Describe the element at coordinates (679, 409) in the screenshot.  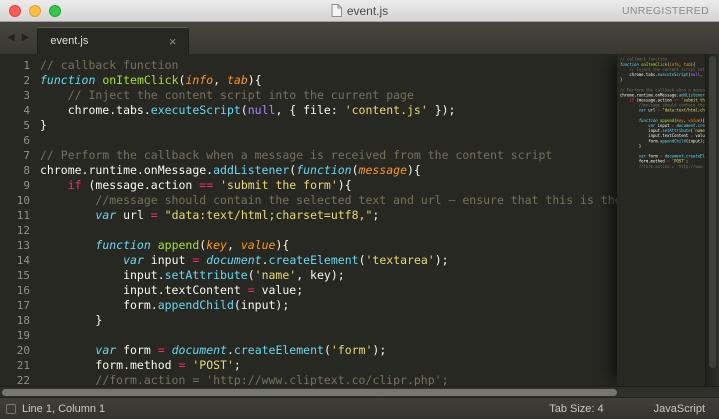
I see `syntax-button: JavaScript` at that location.